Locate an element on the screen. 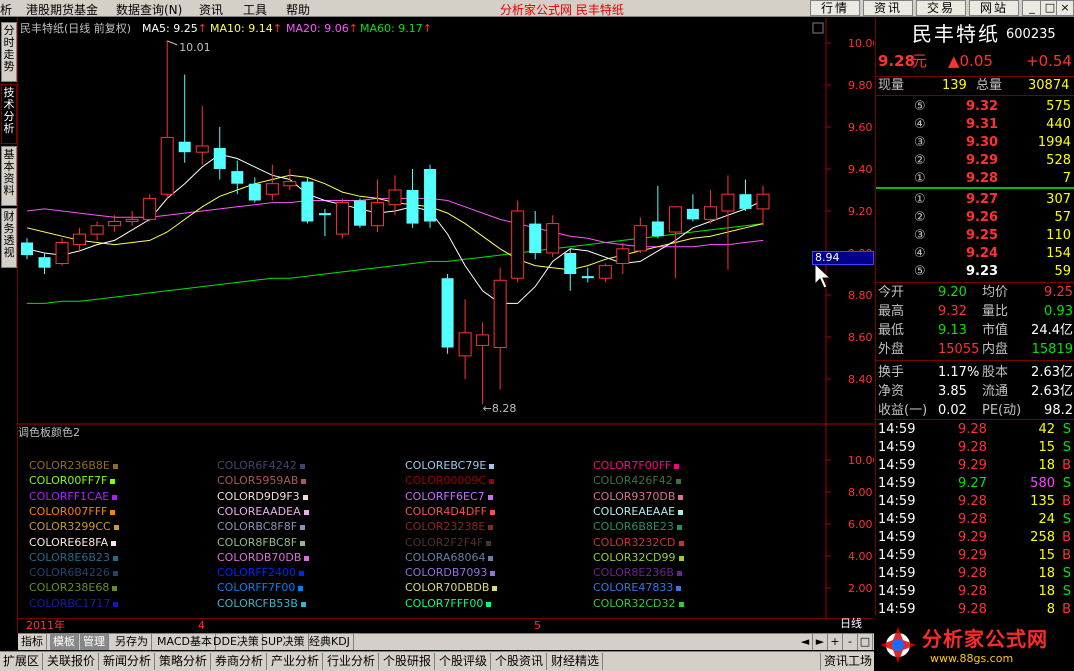  buy-level: ① 9.27 307 is located at coordinates (975, 200).